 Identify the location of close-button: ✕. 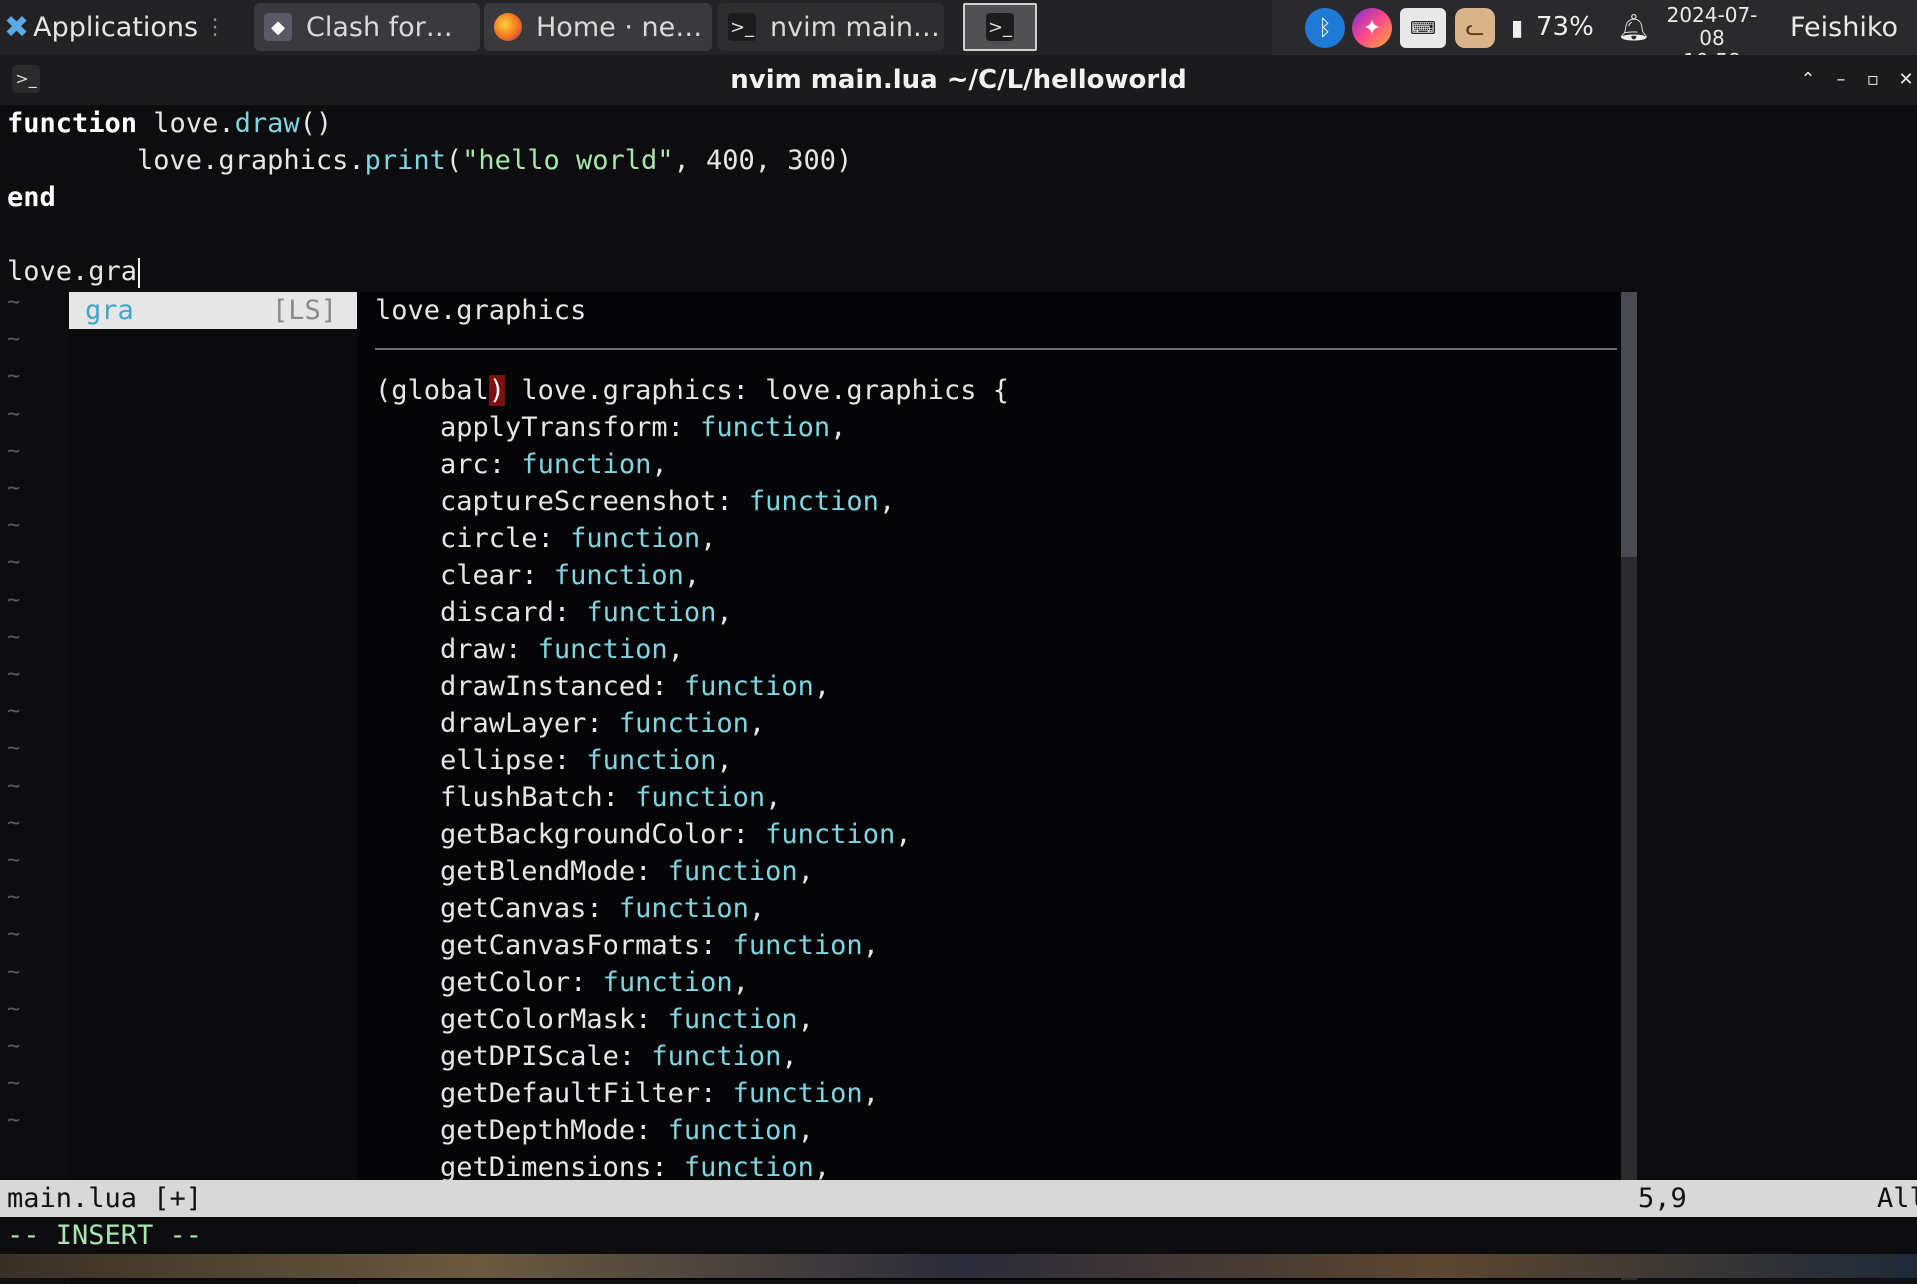
(1905, 80).